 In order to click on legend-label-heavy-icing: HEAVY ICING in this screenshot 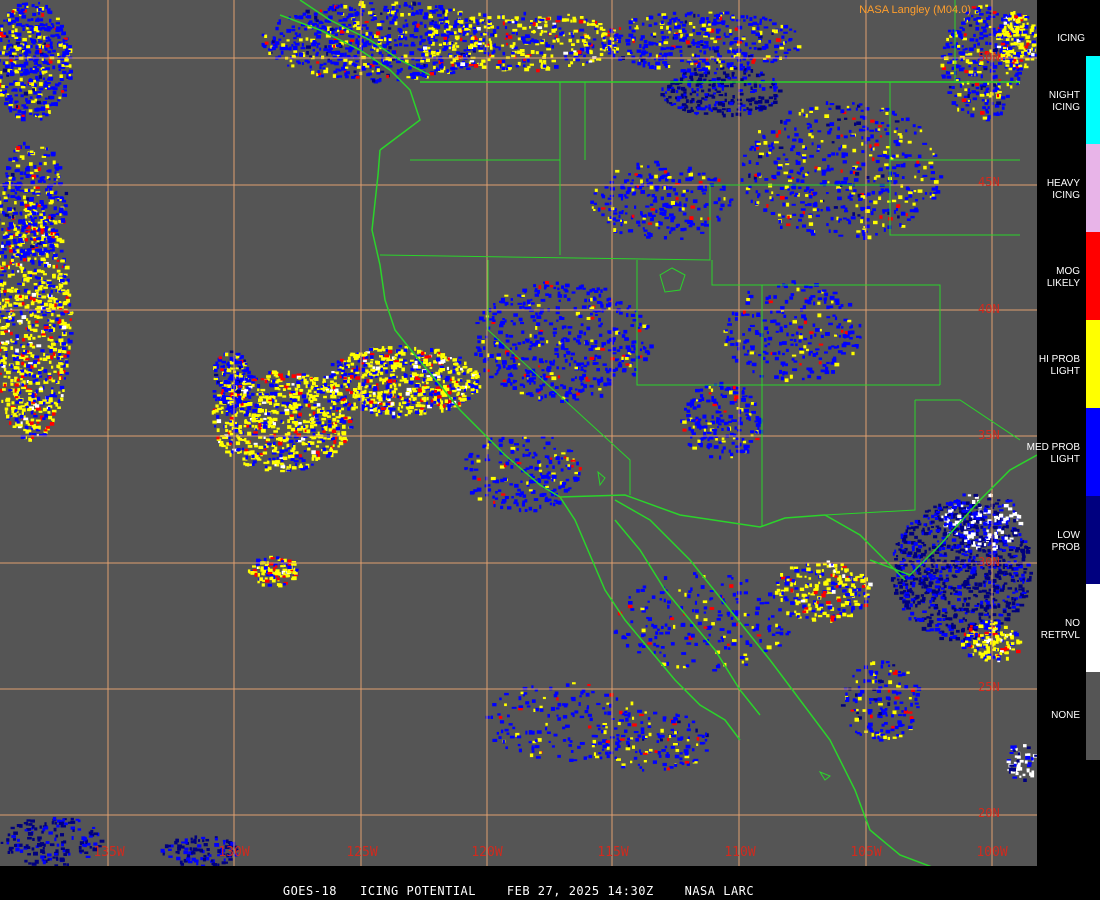, I will do `click(1063, 189)`.